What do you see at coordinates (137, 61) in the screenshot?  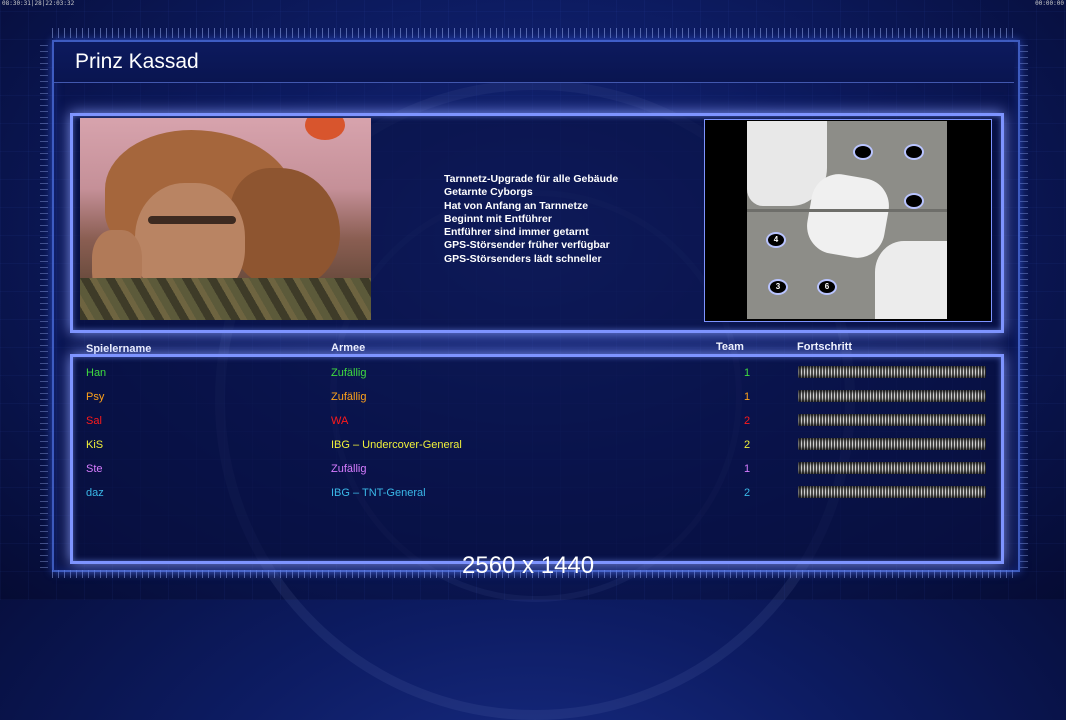 I see `general-name: Prinz Kassad` at bounding box center [137, 61].